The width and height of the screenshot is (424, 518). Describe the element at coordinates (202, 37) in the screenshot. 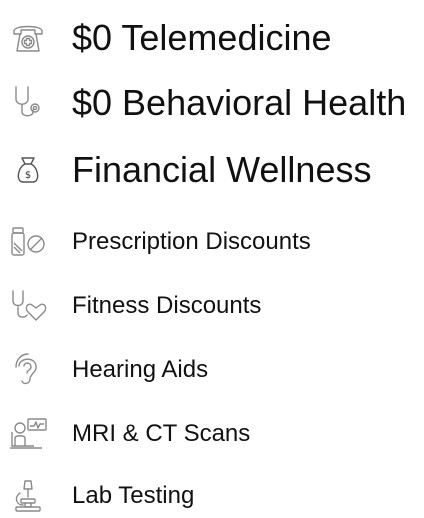

I see `benefit-label: $0 Telemedicine` at that location.